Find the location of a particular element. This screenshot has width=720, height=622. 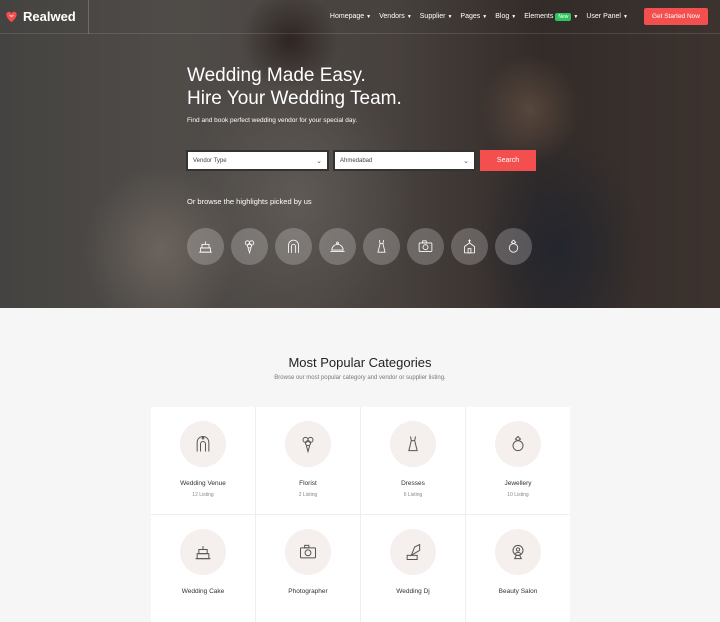

chapel-icon is located at coordinates (469, 246).